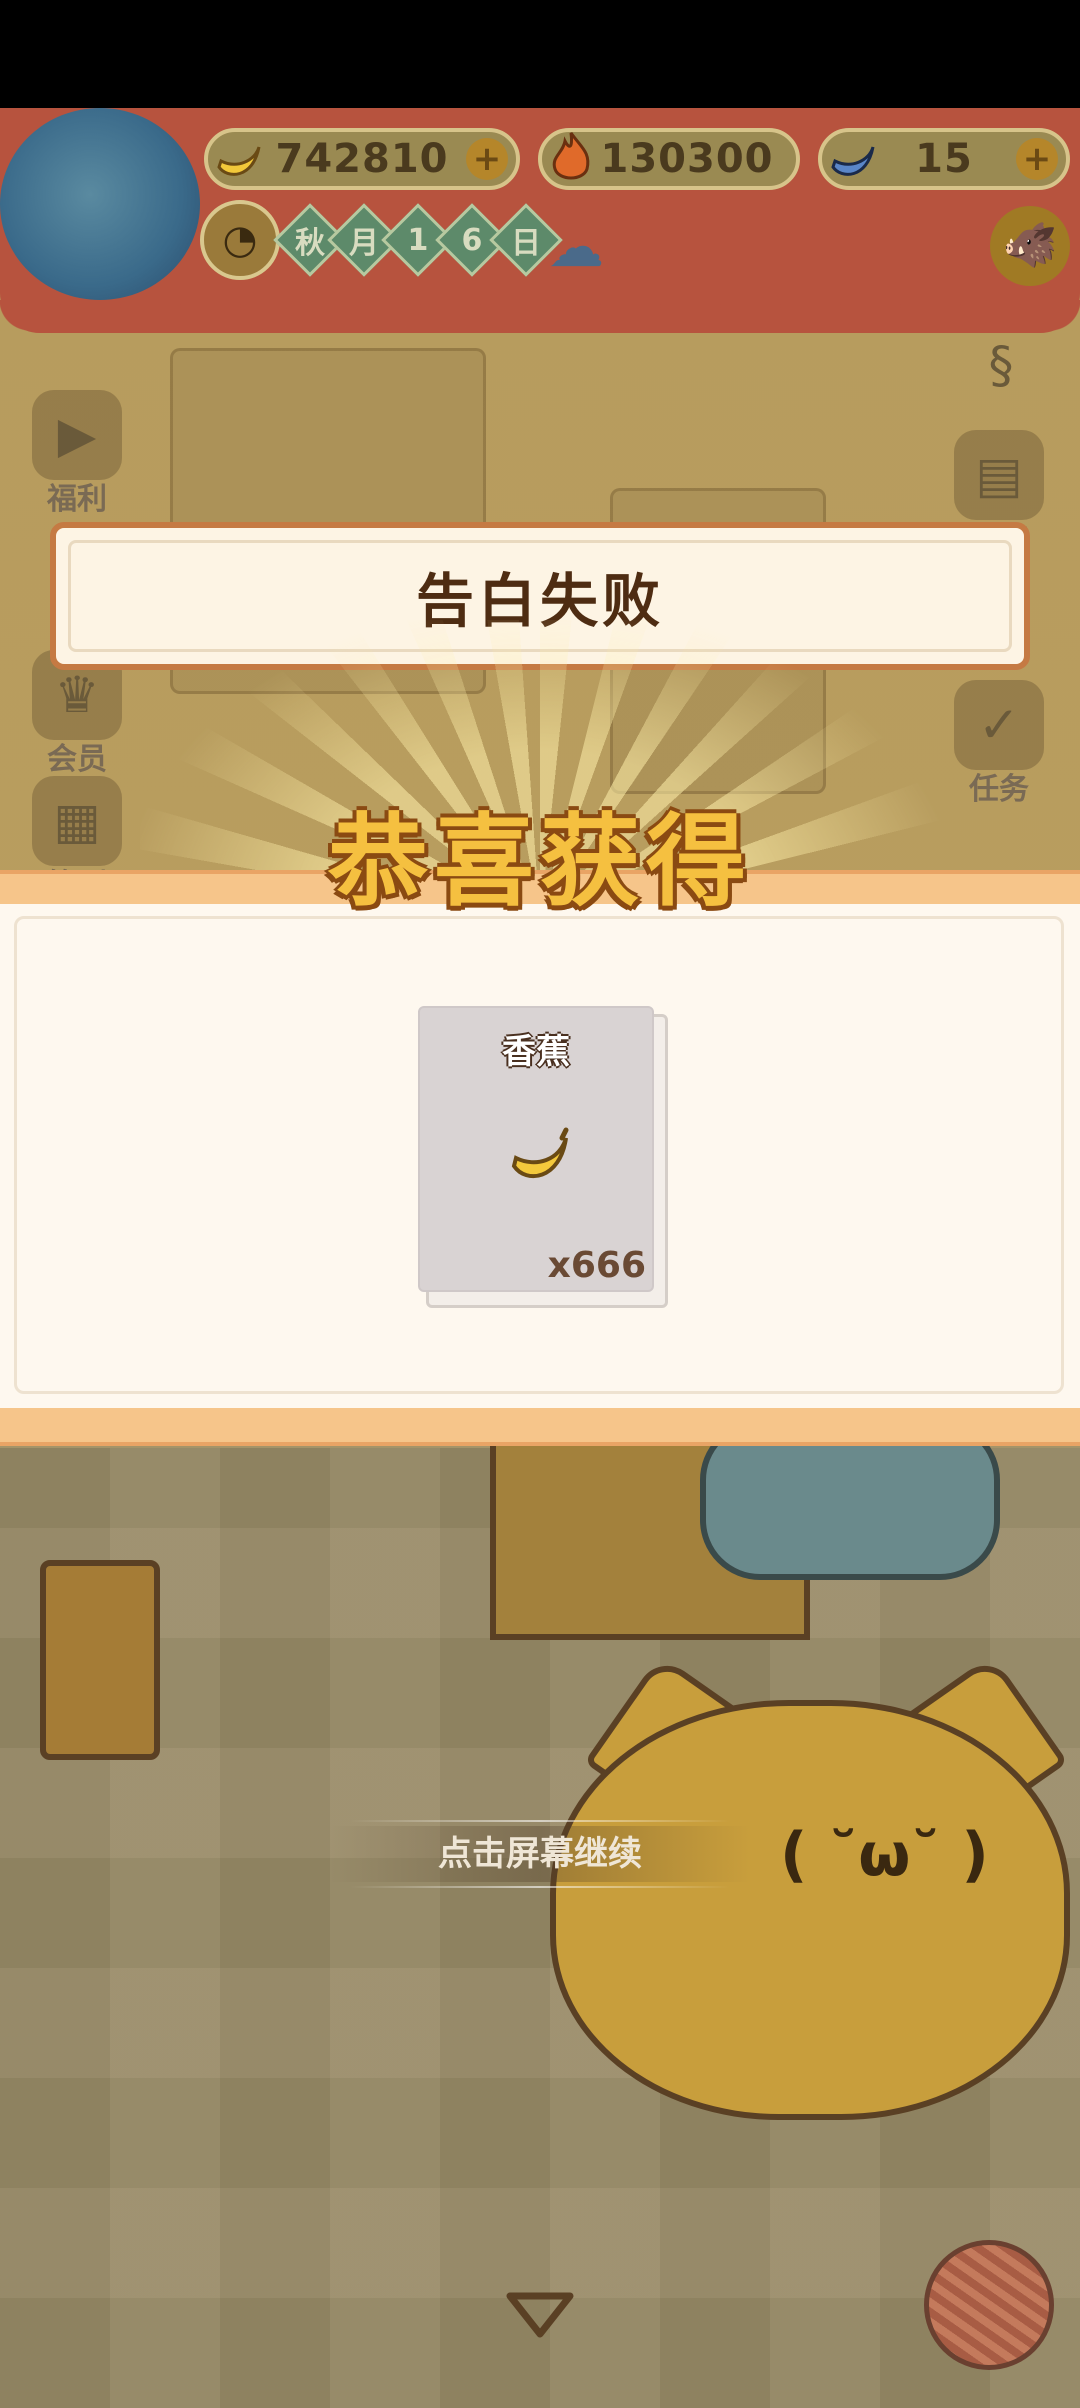 The width and height of the screenshot is (1080, 2408). What do you see at coordinates (526, 243) in the screenshot?
I see `date-chip-label: 日` at bounding box center [526, 243].